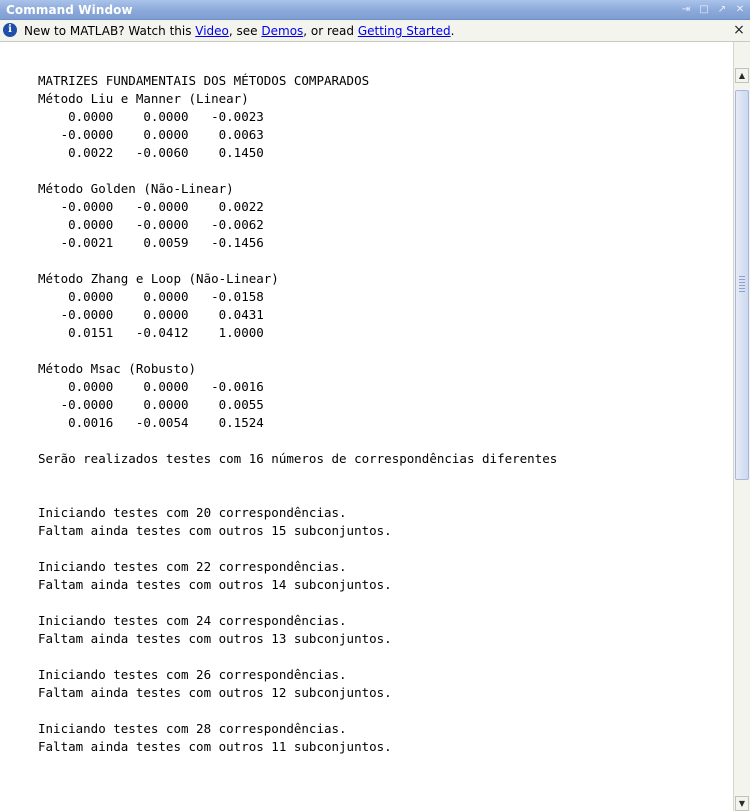  I want to click on info-prefix: New to MATLAB? Watch this, so click(110, 31).